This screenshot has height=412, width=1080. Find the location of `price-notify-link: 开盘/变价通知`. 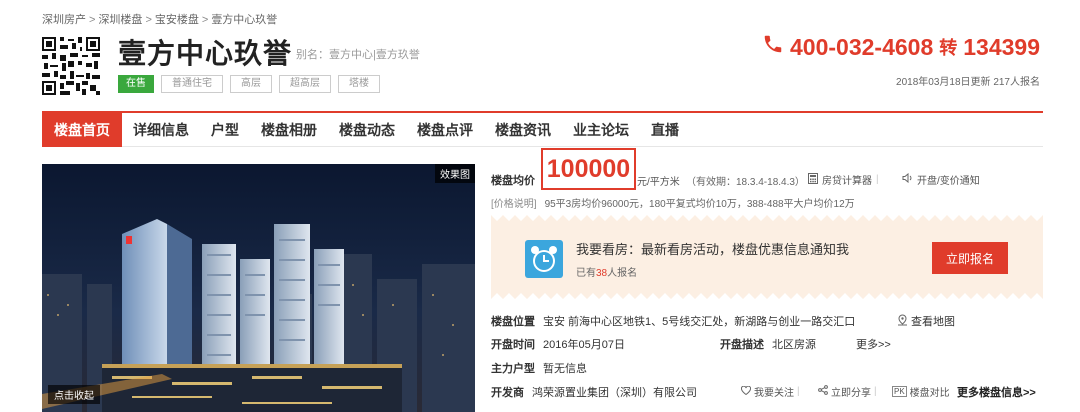

price-notify-link: 开盘/变价通知 is located at coordinates (941, 179).